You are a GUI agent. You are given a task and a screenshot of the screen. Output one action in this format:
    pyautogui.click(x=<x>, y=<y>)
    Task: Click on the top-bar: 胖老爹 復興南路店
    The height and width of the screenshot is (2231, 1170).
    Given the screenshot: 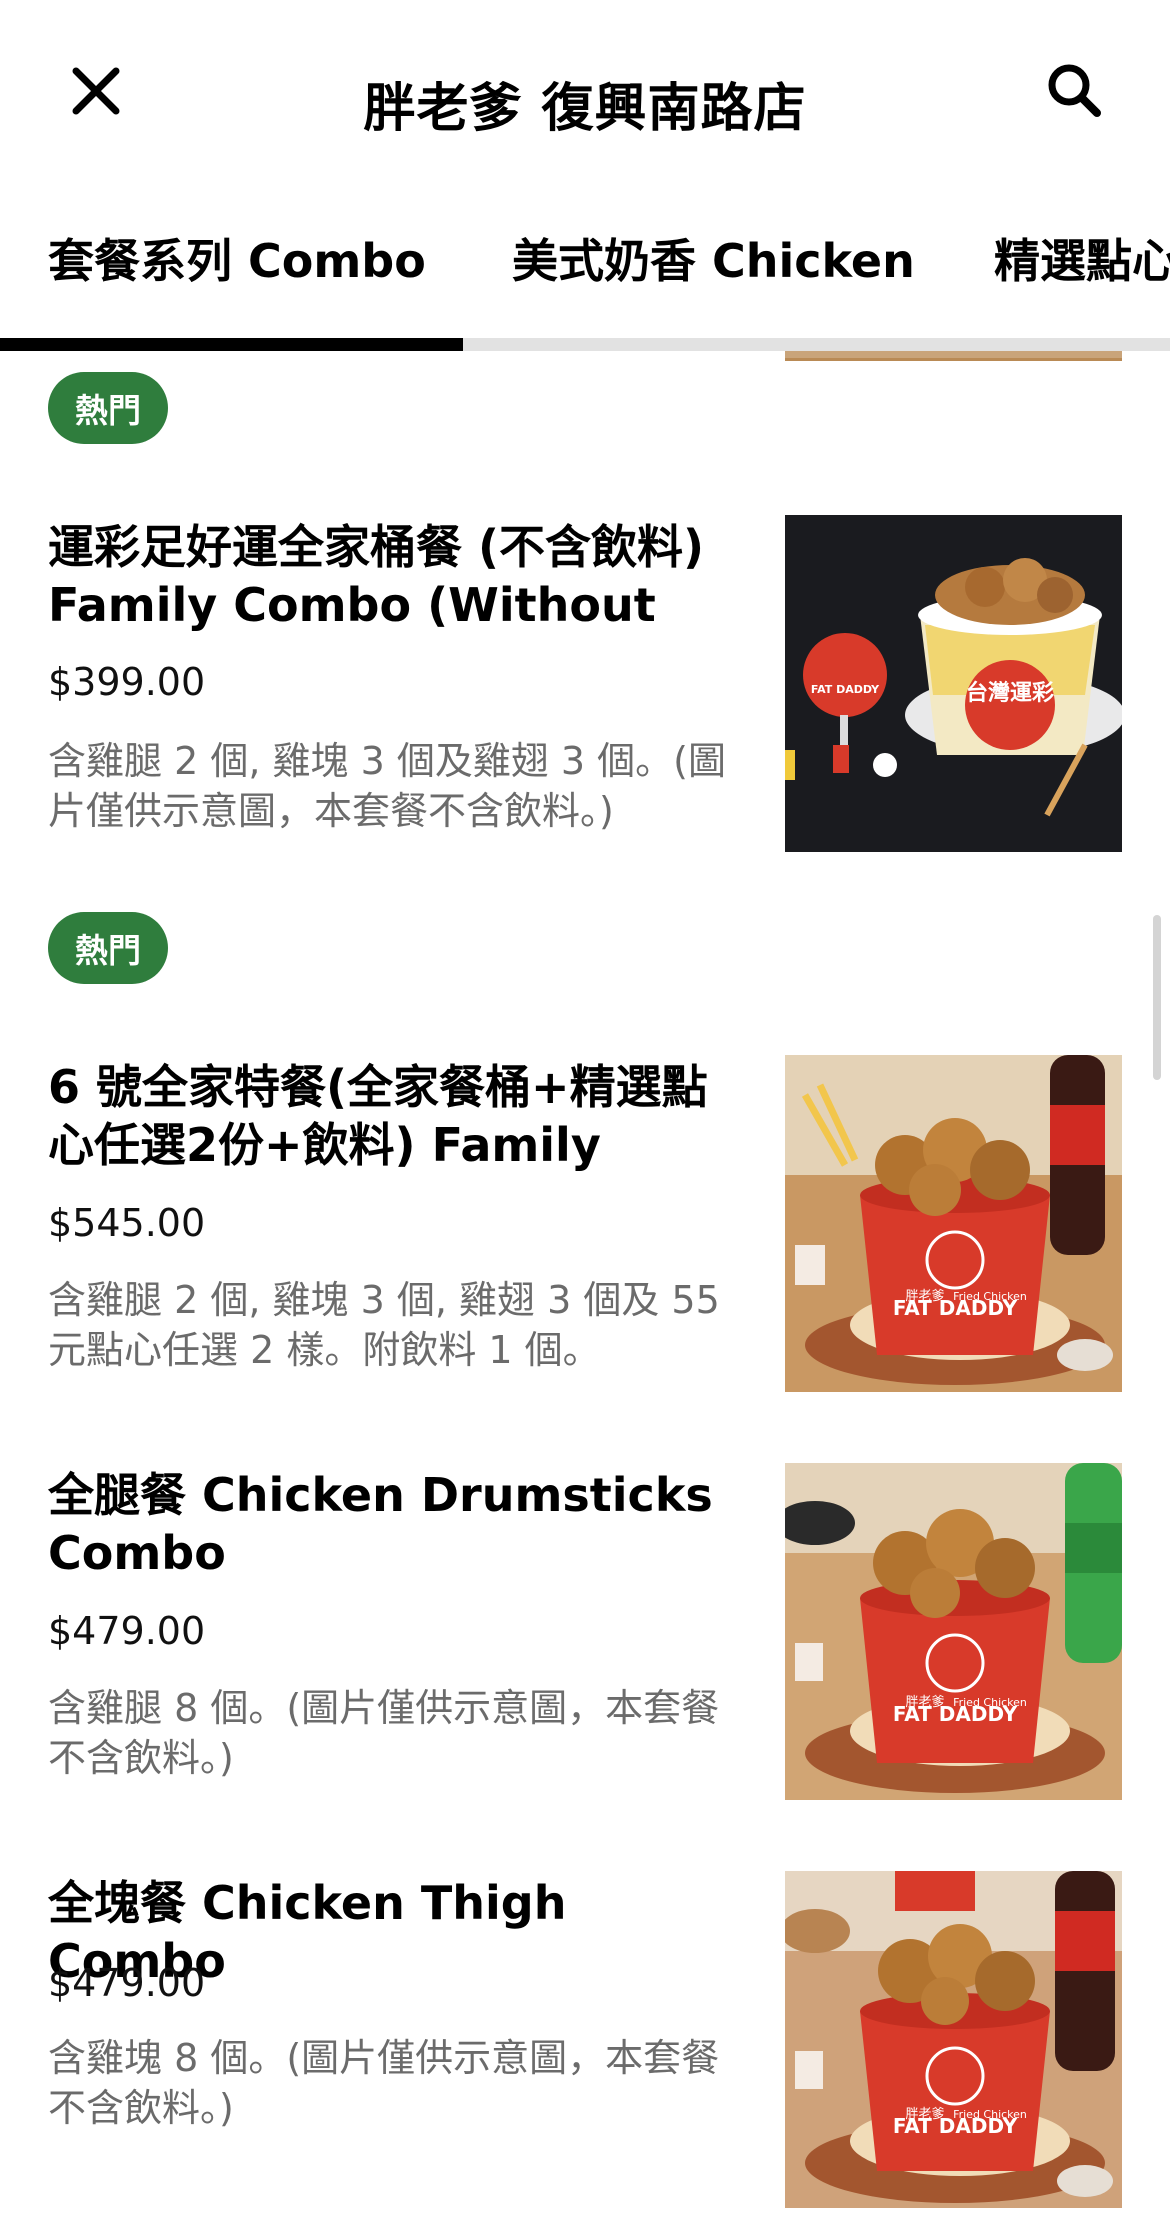 What is the action you would take?
    pyautogui.click(x=585, y=95)
    